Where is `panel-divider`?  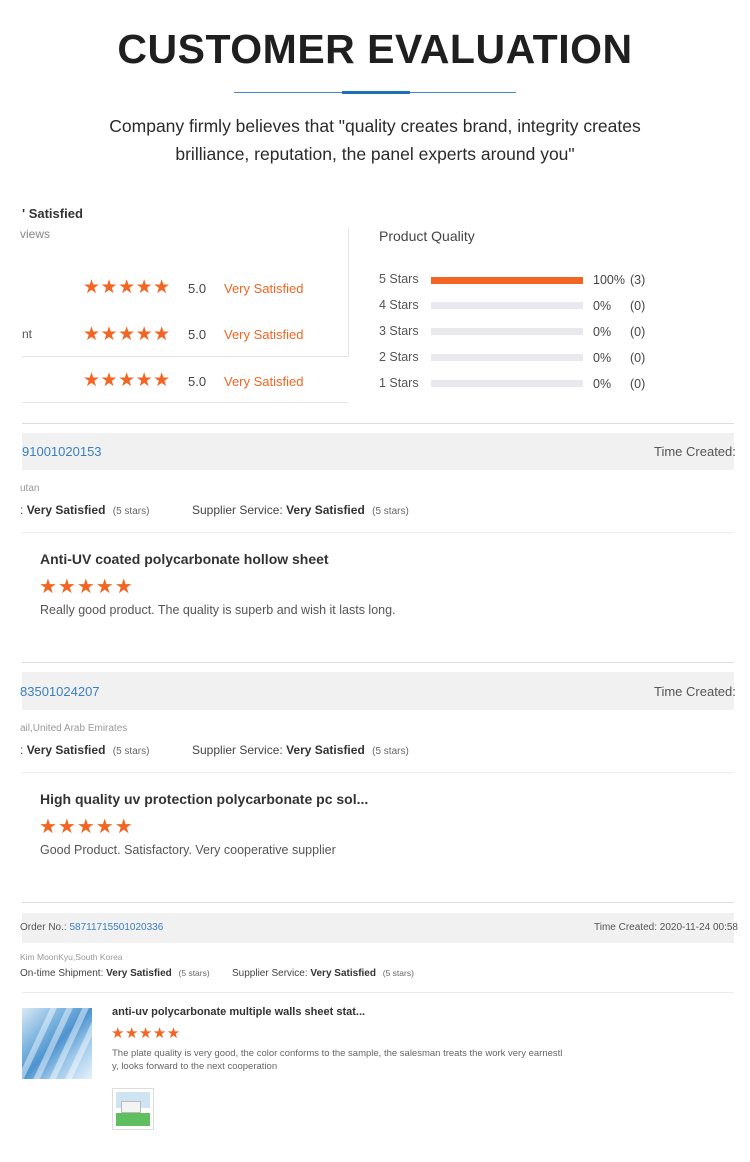
panel-divider is located at coordinates (348, 292).